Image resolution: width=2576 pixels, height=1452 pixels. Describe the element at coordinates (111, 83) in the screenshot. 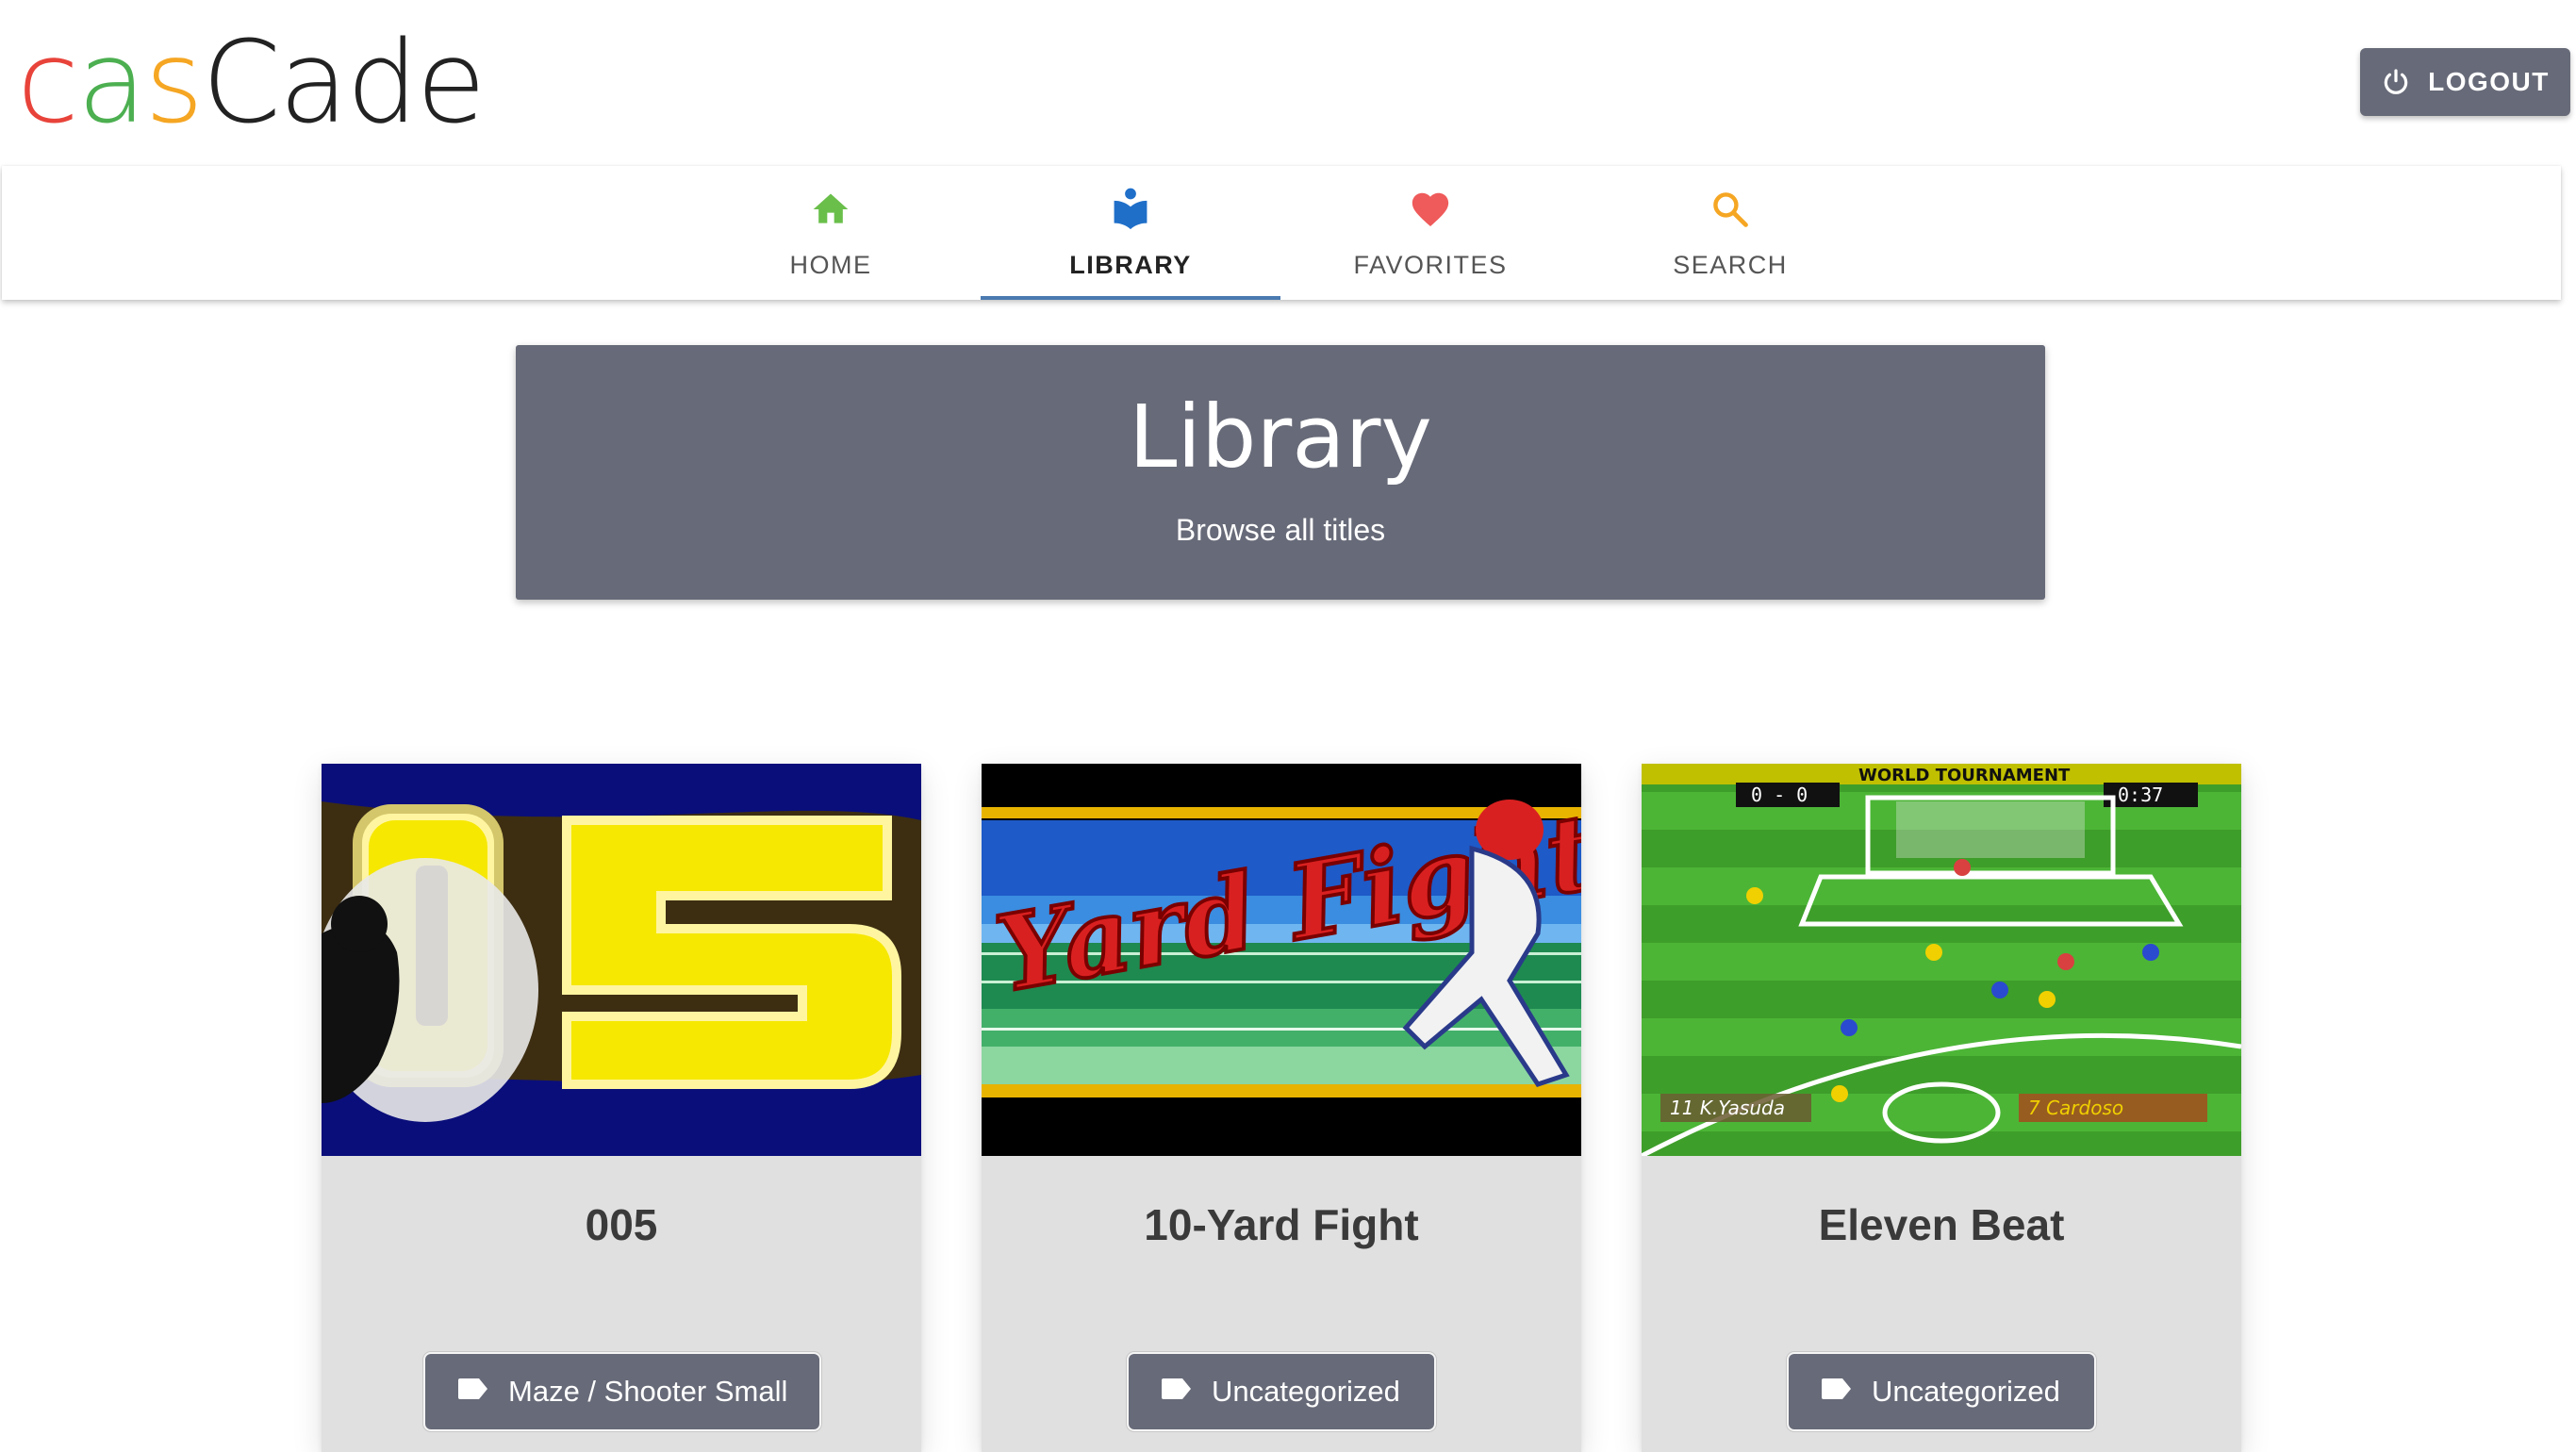

I see `brand-letter-a: a` at that location.